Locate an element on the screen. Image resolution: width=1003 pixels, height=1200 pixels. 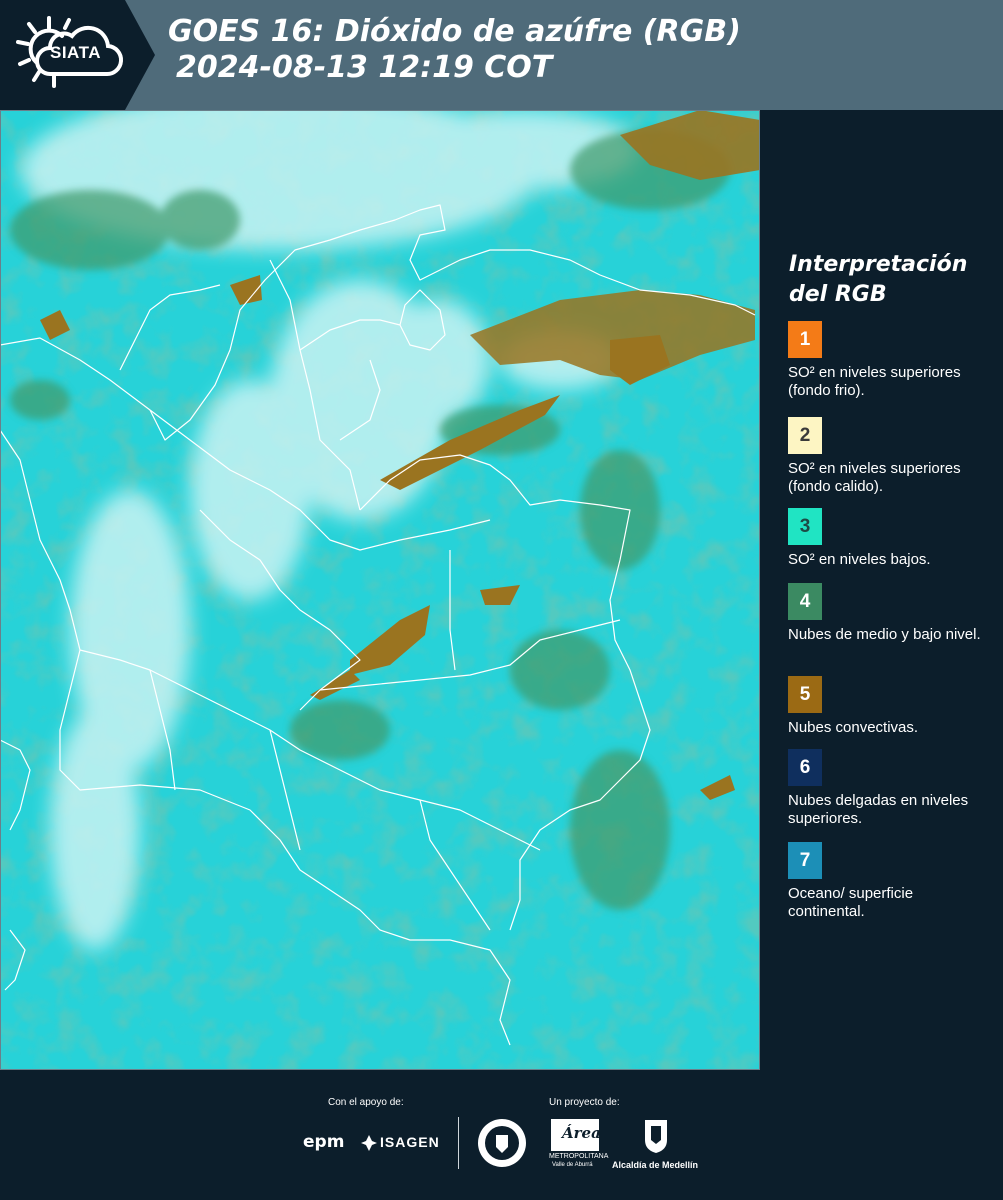
legend-item: 7 Oceano/ superficie continental. is located at coordinates (888, 881).